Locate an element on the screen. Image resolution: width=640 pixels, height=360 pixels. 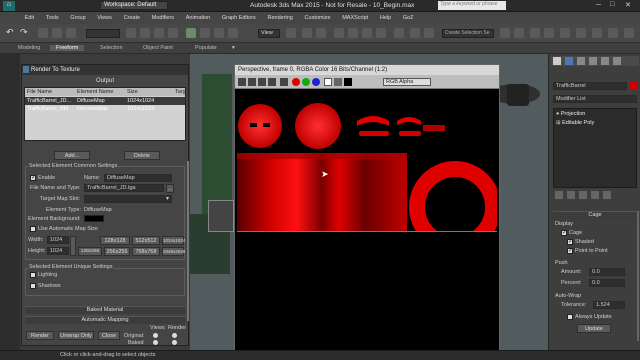
layer-explorer-icon is located at coordinates (519, 33).